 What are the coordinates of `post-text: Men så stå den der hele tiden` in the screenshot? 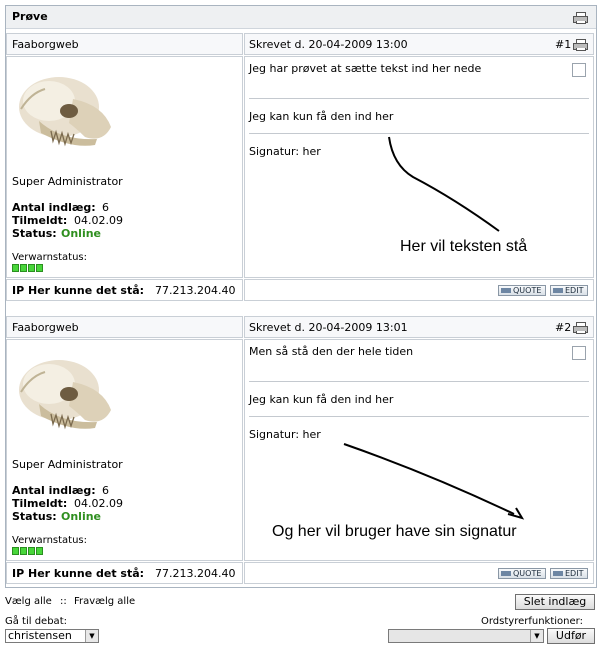 It's located at (331, 351).